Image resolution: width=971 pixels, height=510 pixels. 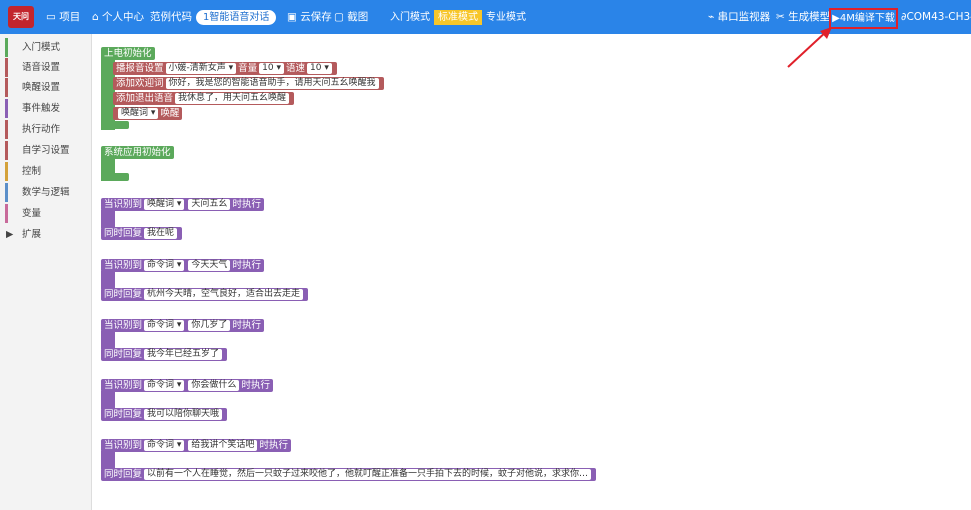 I want to click on play-settings-block: 播报音设置 小媛-清新女声 ▾ 音量 10 ▾ 语速 10 ▾, so click(x=225, y=68).